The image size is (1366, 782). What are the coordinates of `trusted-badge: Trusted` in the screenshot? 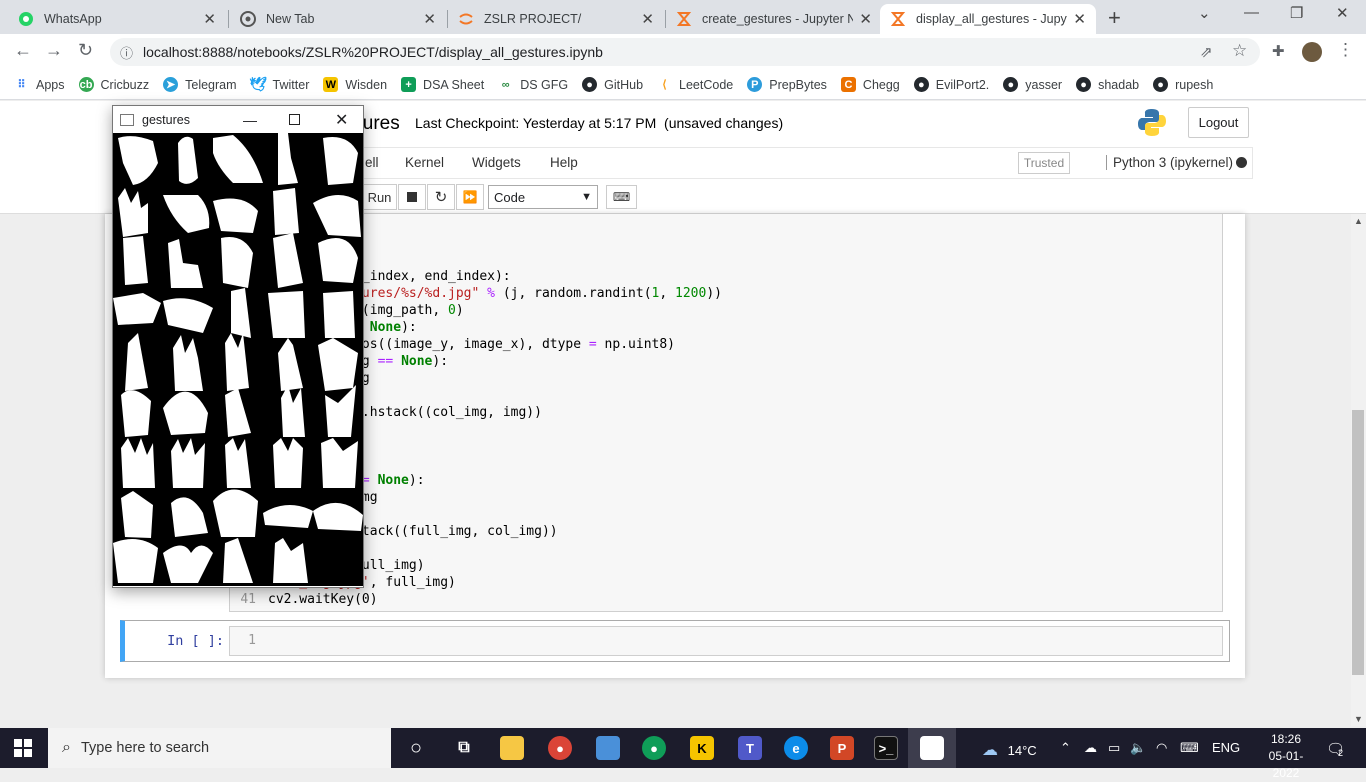 It's located at (1044, 163).